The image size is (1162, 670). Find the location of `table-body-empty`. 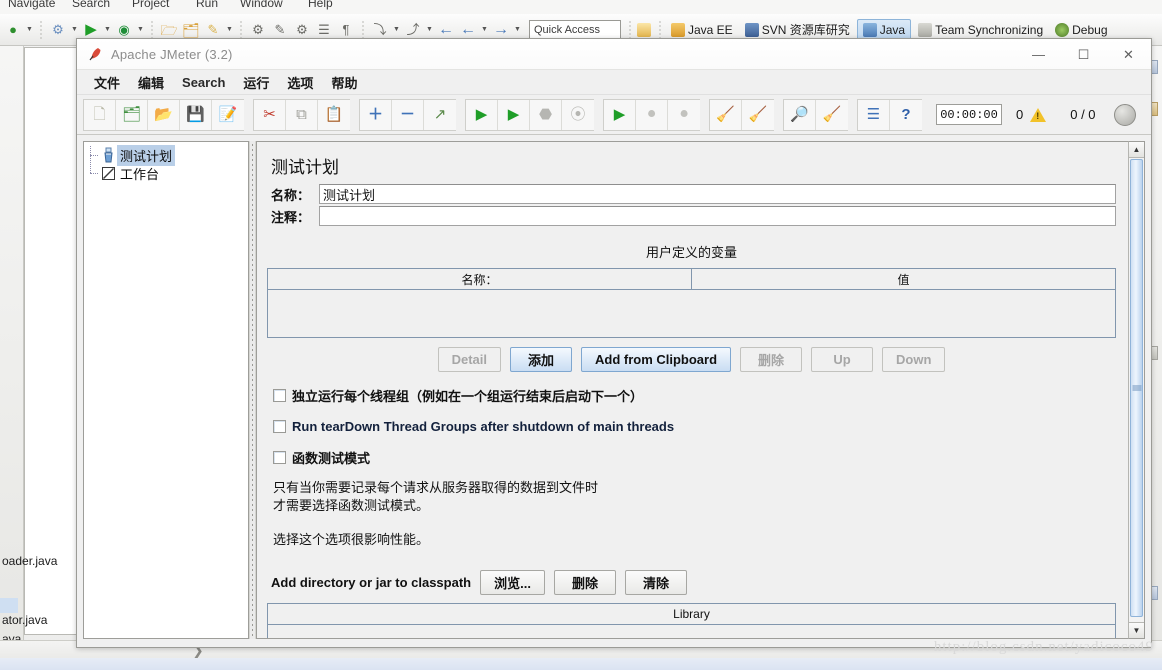

table-body-empty is located at coordinates (691, 313).